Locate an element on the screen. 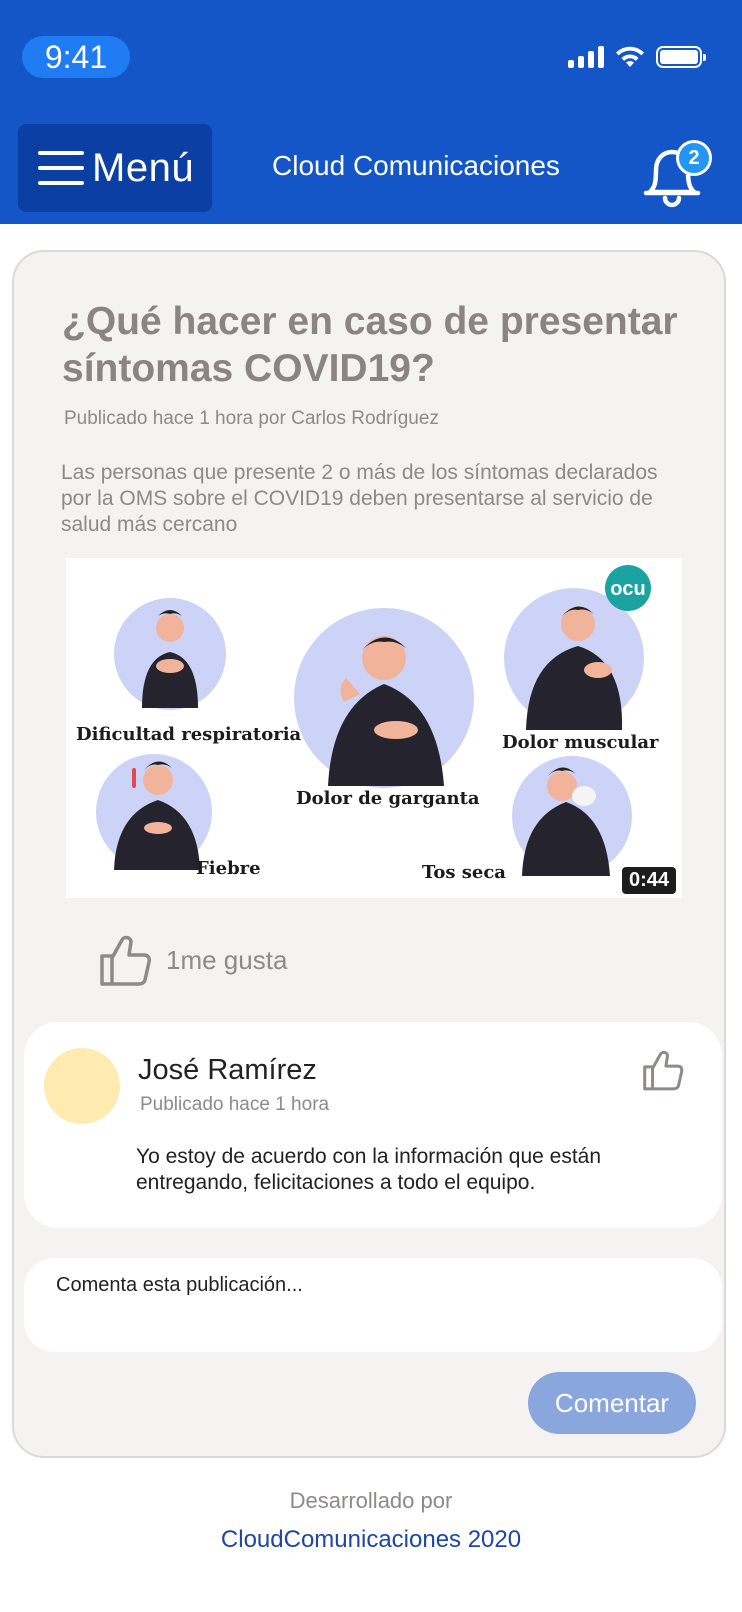 The height and width of the screenshot is (1612, 742). menu-button: Menú is located at coordinates (115, 168).